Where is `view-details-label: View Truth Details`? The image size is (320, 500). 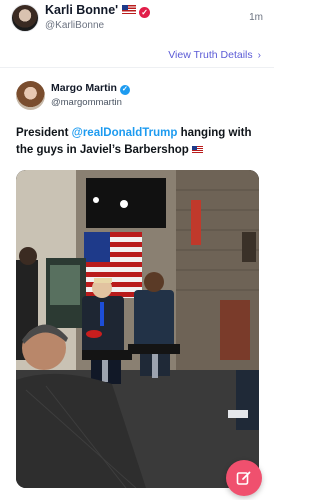 view-details-label: View Truth Details is located at coordinates (210, 55).